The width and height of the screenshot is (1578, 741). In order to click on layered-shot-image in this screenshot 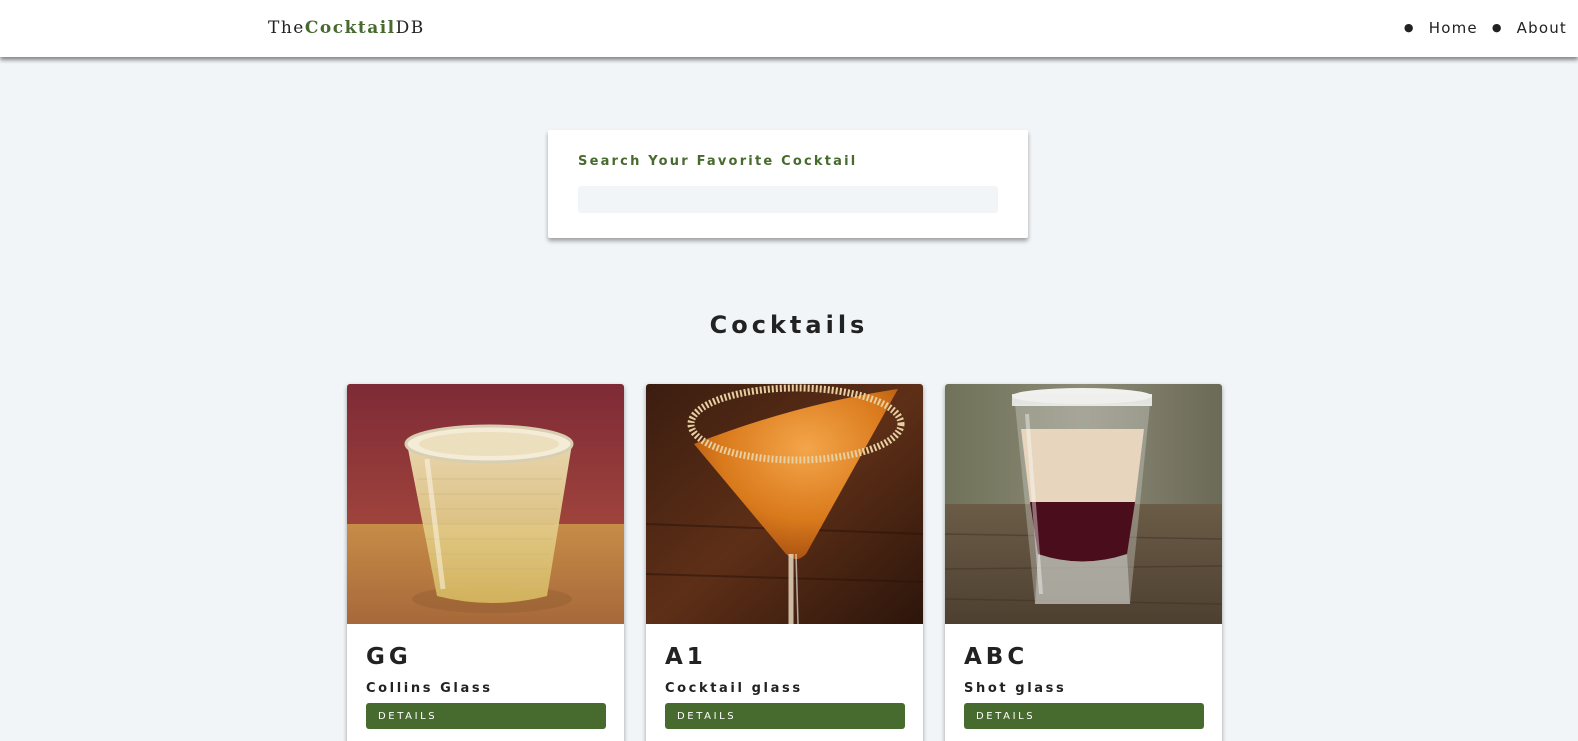, I will do `click(1083, 504)`.